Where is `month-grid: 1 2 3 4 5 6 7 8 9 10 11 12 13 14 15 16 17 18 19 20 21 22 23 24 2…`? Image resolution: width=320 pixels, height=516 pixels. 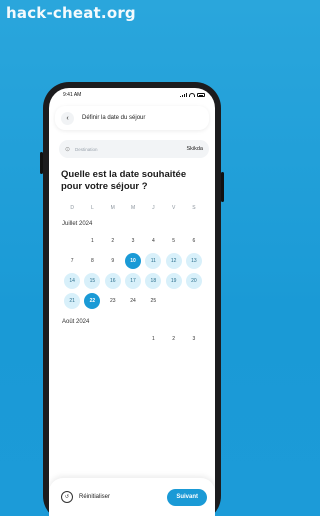
month-grid: 1 2 3 4 5 6 7 8 9 10 11 12 13 14 15 16 17 18 19 20 21 22 23 24 2… is located at coordinates (138, 271).